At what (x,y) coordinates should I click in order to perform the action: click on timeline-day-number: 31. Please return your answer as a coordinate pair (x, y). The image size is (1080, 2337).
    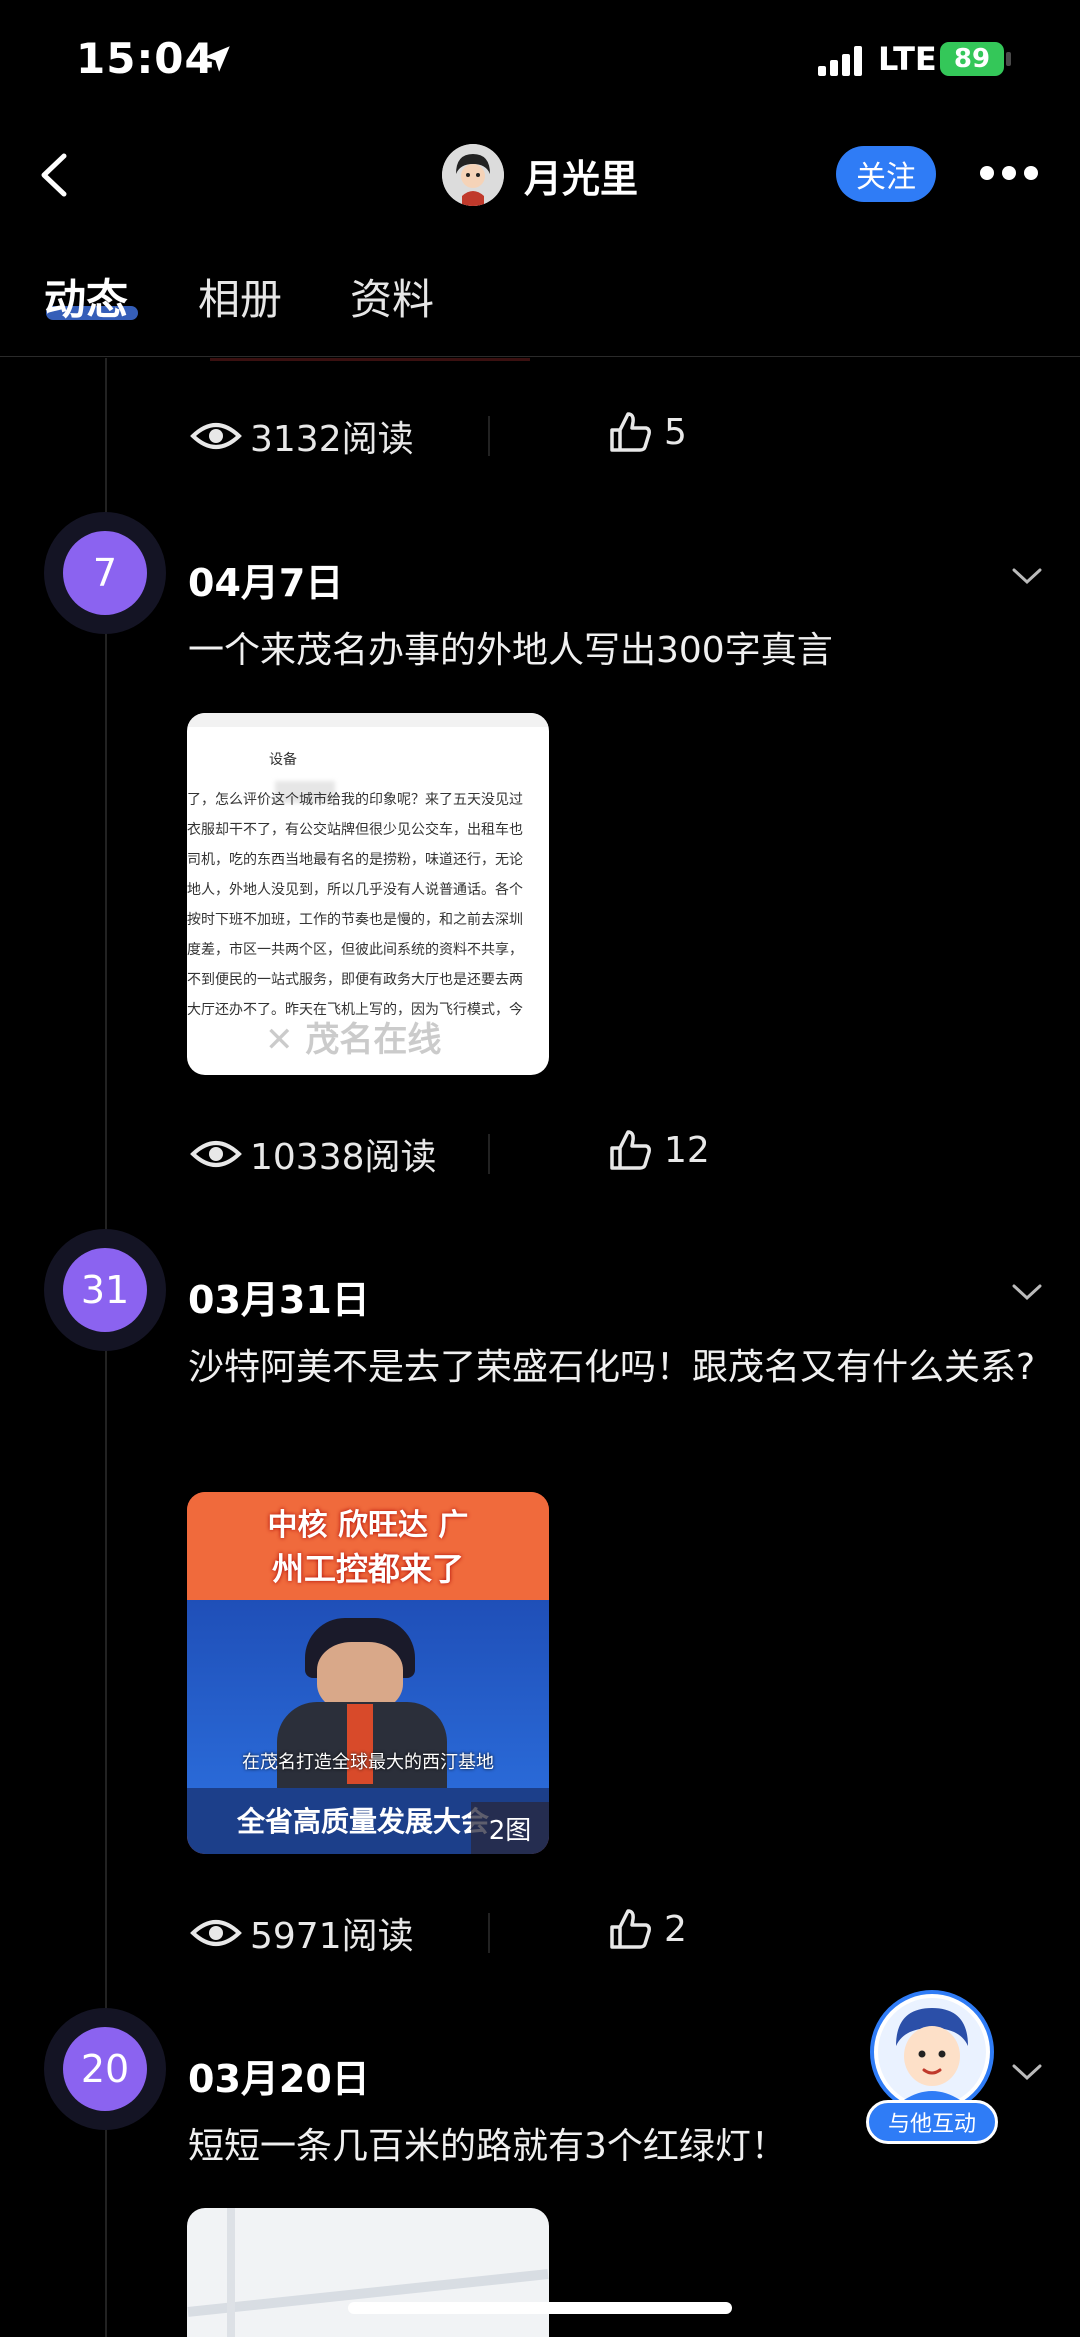
    Looking at the image, I should click on (105, 1290).